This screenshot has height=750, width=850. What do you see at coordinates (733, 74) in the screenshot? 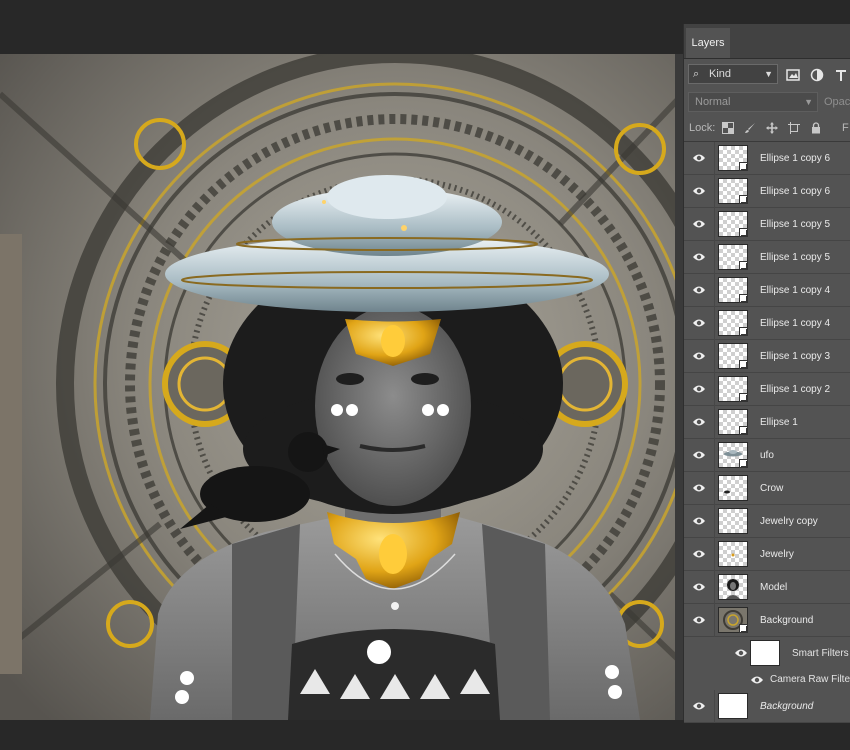
I see `filter-kind-dropdown: ⌕ Kind ▼` at bounding box center [733, 74].